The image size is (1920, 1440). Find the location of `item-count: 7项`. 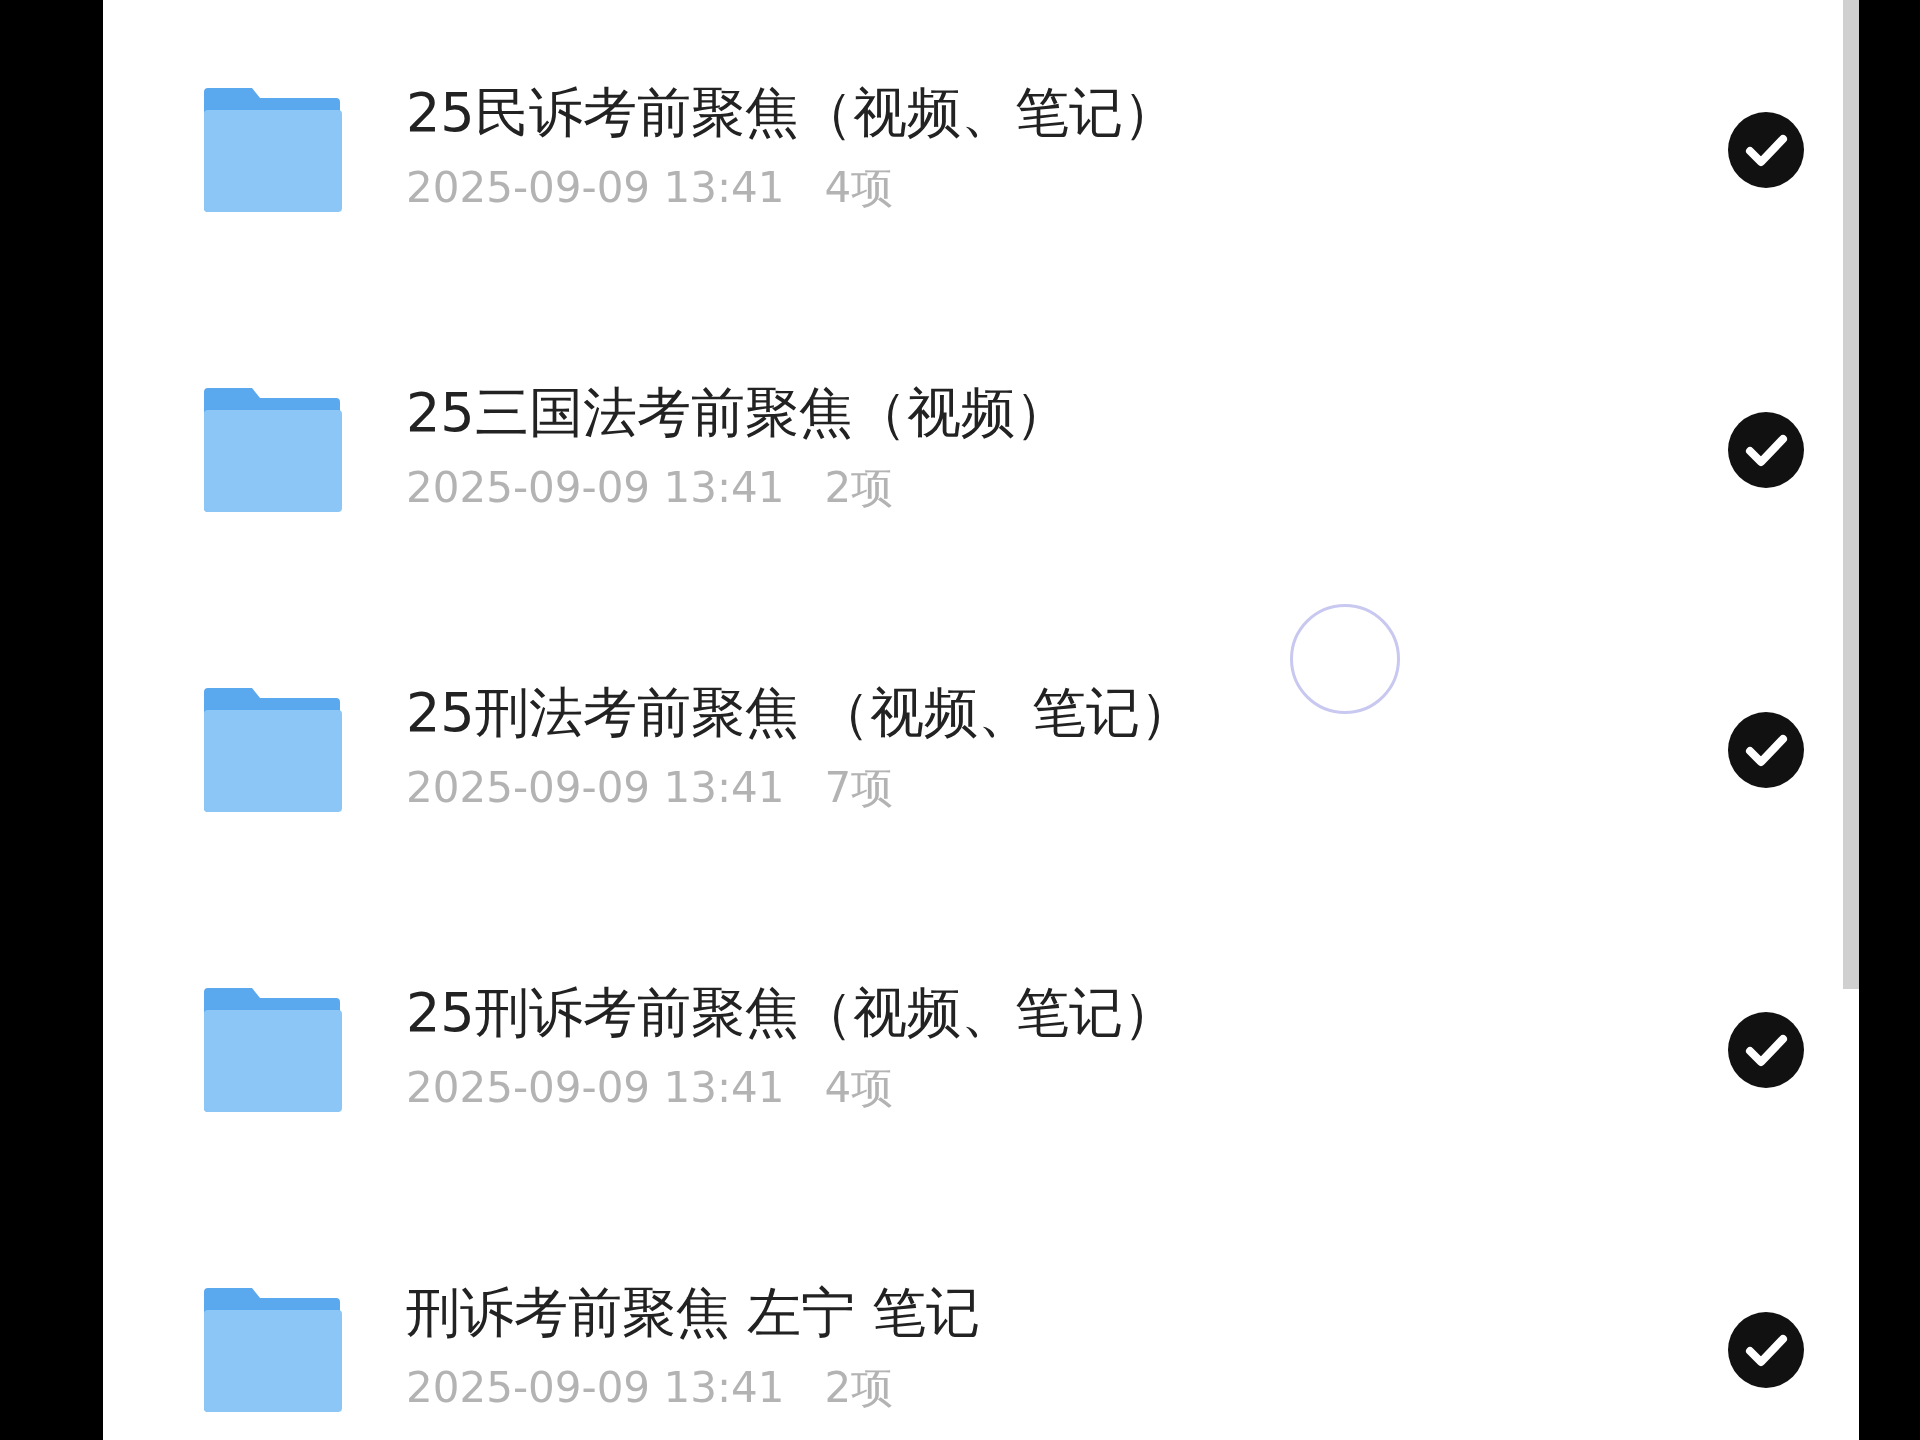

item-count: 7项 is located at coordinates (859, 788).